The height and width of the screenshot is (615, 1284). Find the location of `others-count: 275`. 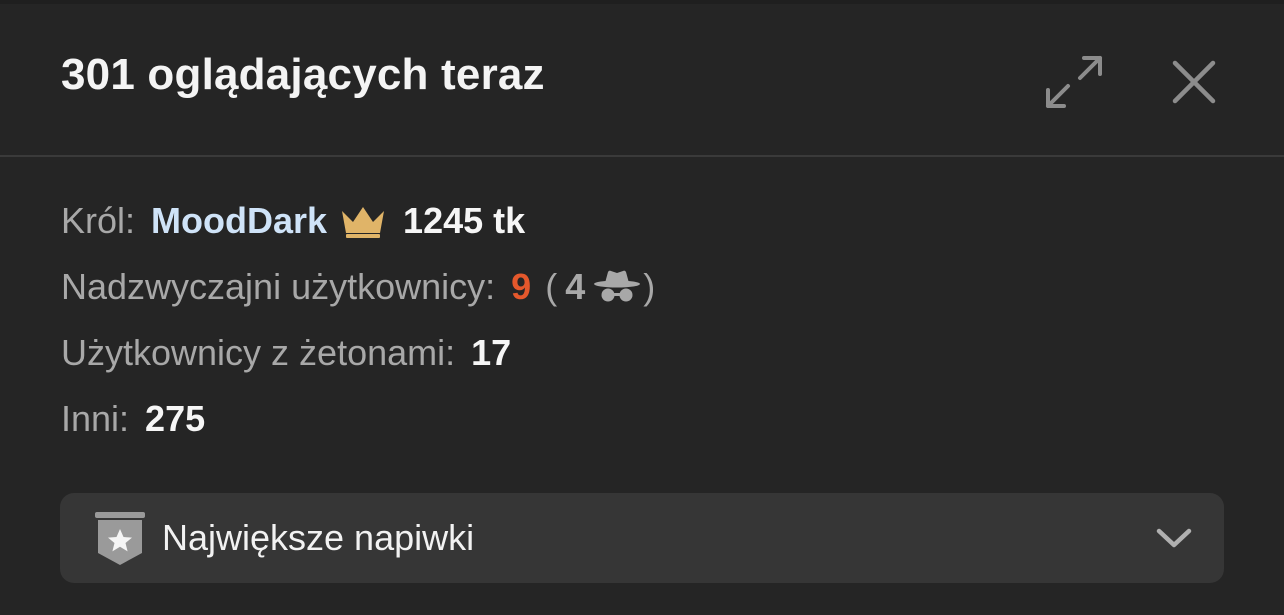

others-count: 275 is located at coordinates (175, 418).